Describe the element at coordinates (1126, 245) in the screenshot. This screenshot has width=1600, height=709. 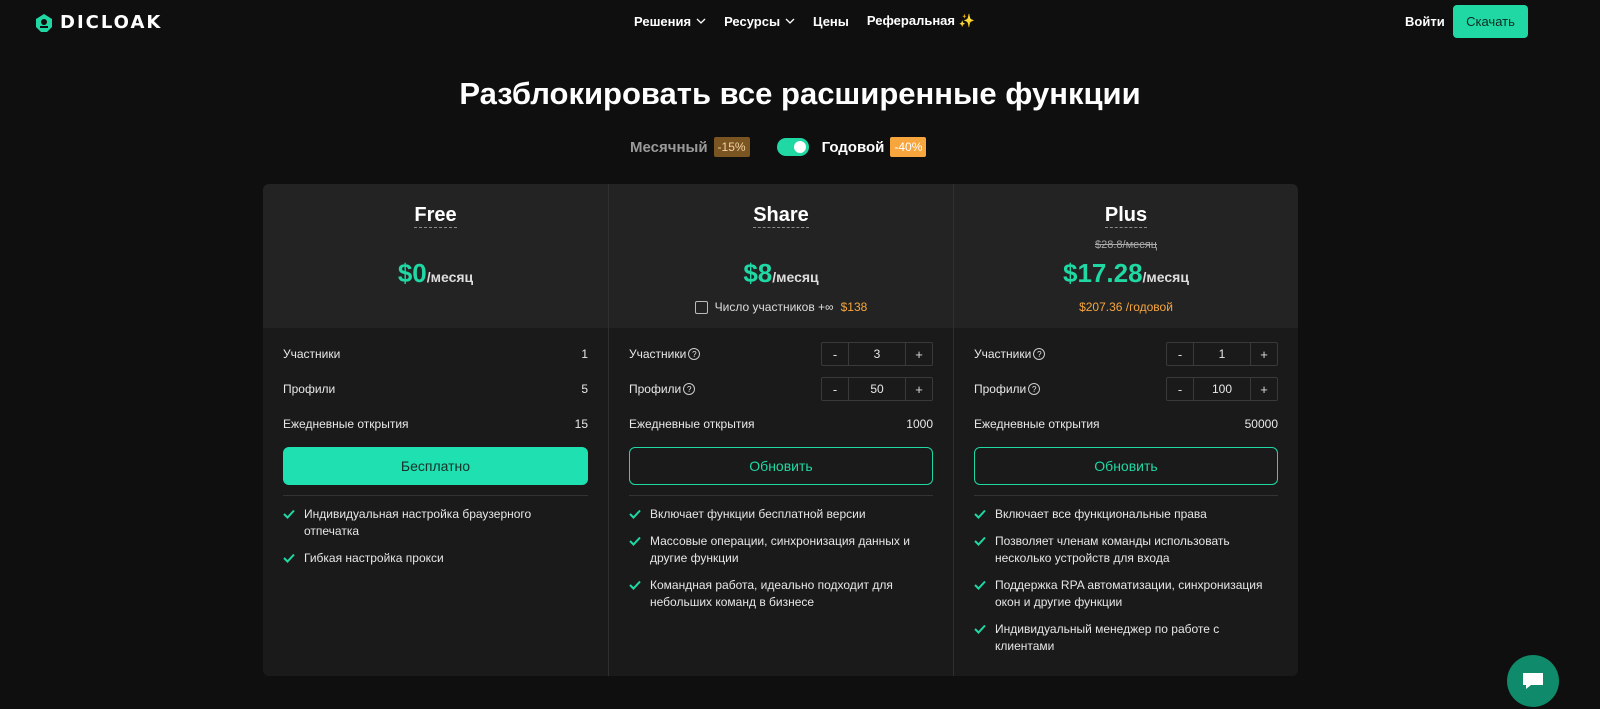
I see `old-price: $28.8/месяц` at that location.